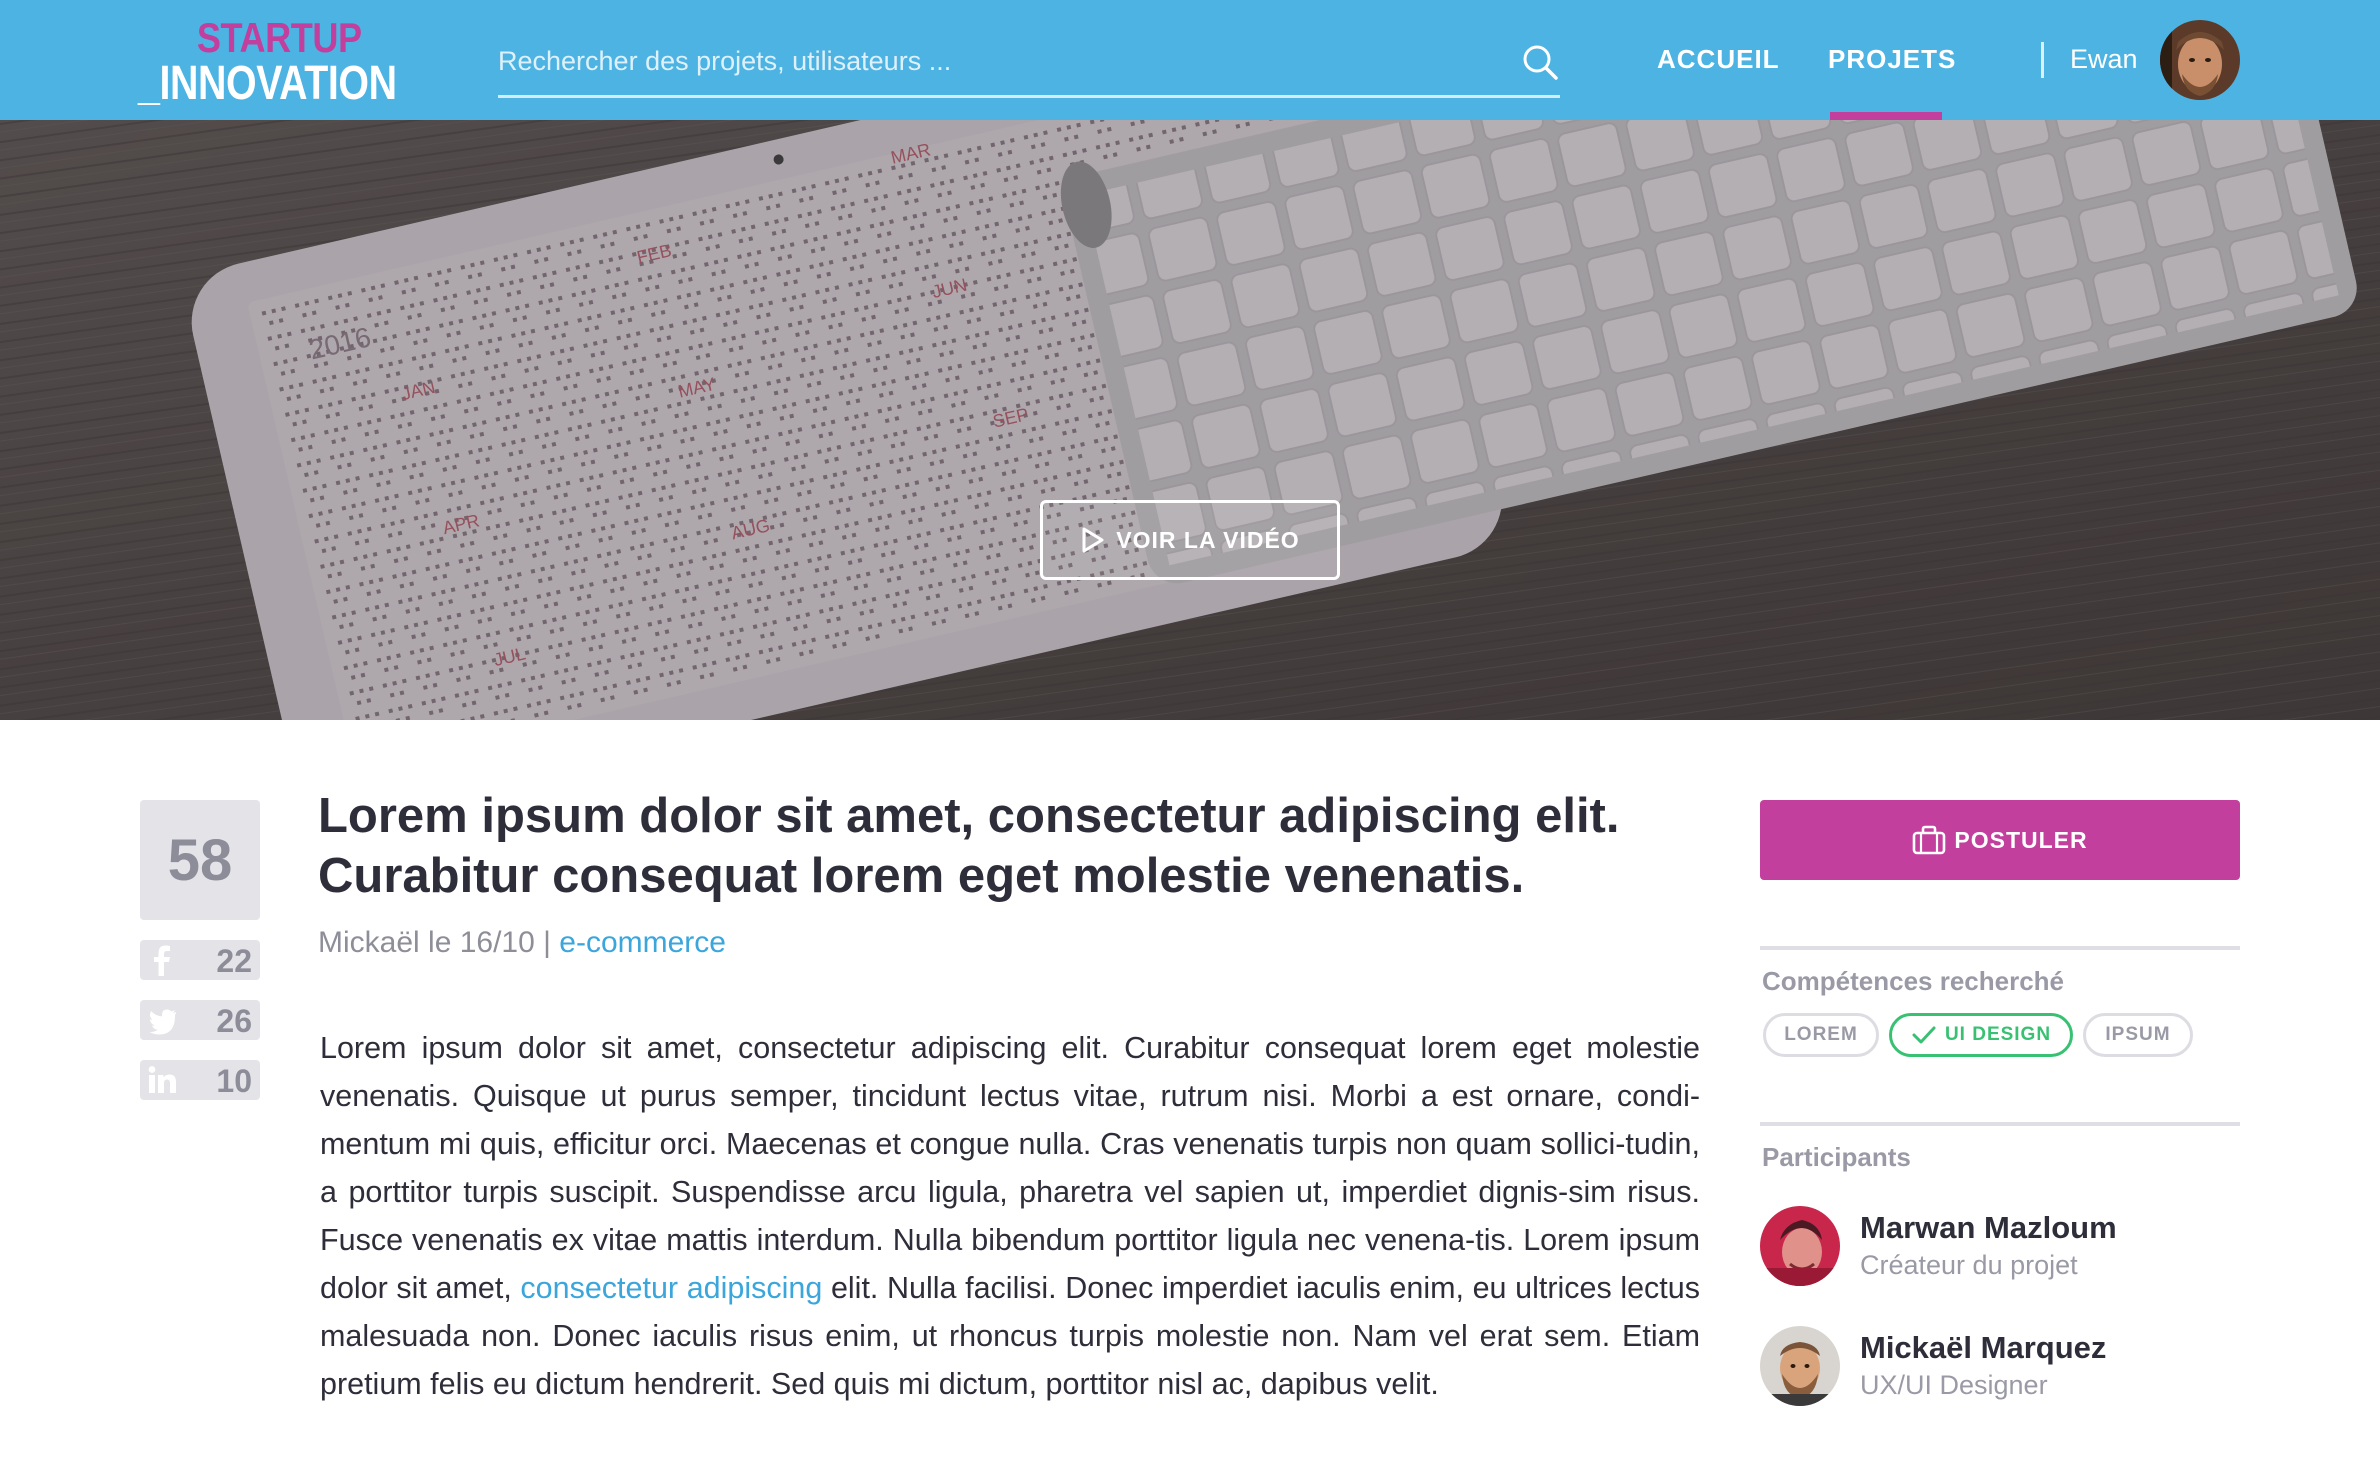  I want to click on search-icon, so click(1540, 62).